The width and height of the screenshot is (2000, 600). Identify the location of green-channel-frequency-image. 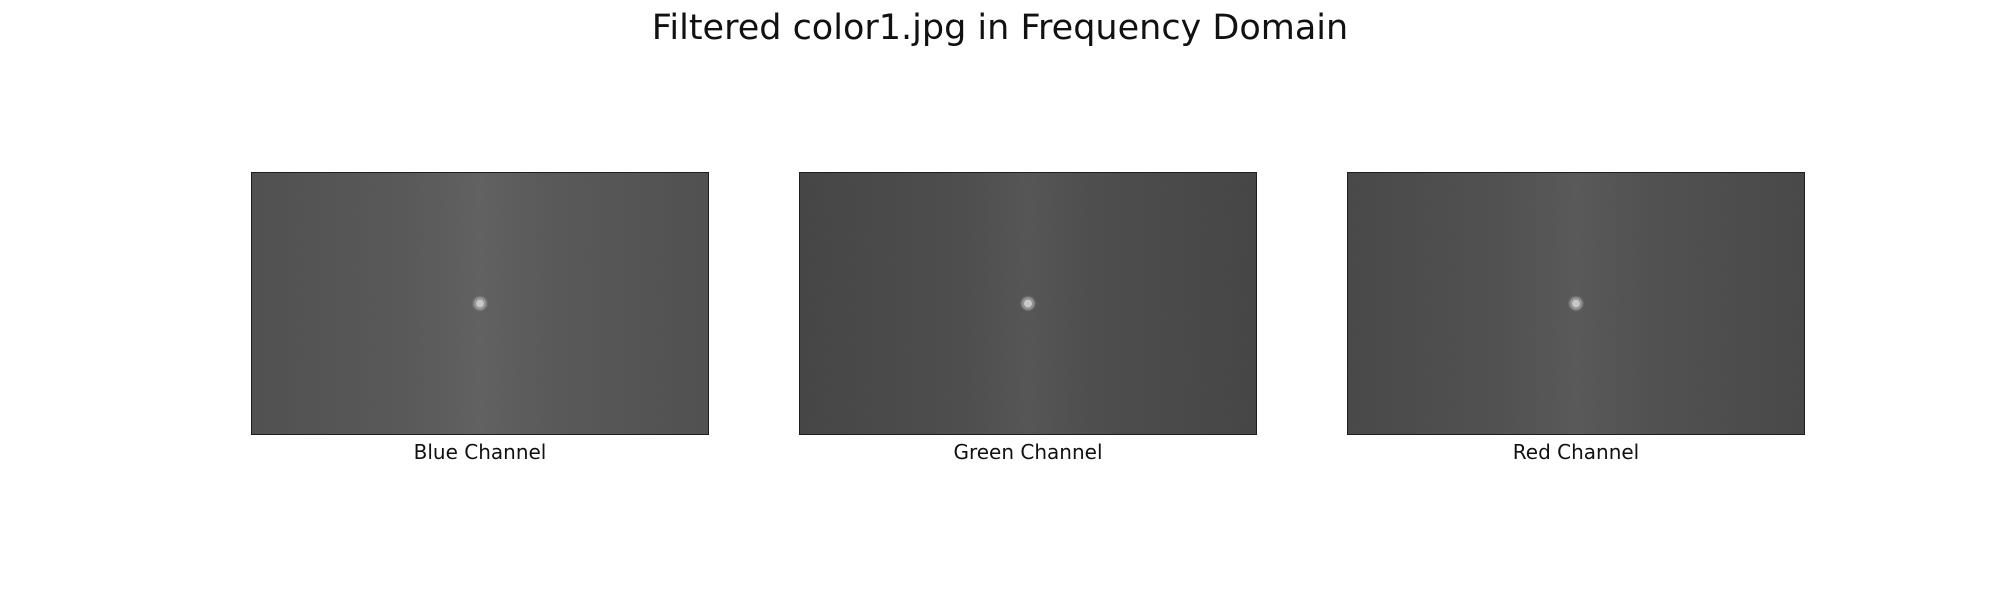
(1028, 303).